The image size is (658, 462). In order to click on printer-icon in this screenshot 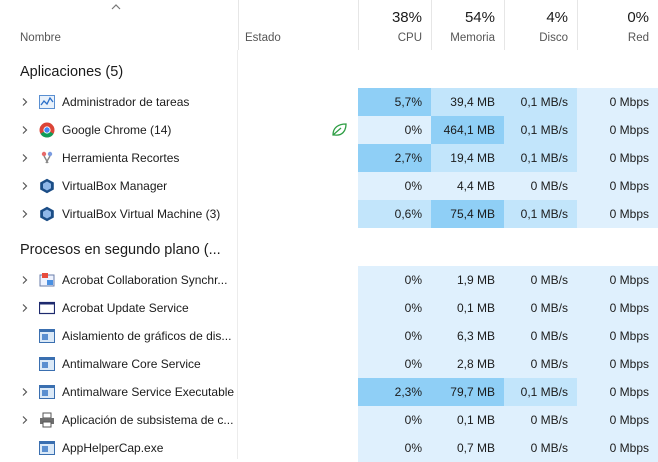, I will do `click(47, 420)`.